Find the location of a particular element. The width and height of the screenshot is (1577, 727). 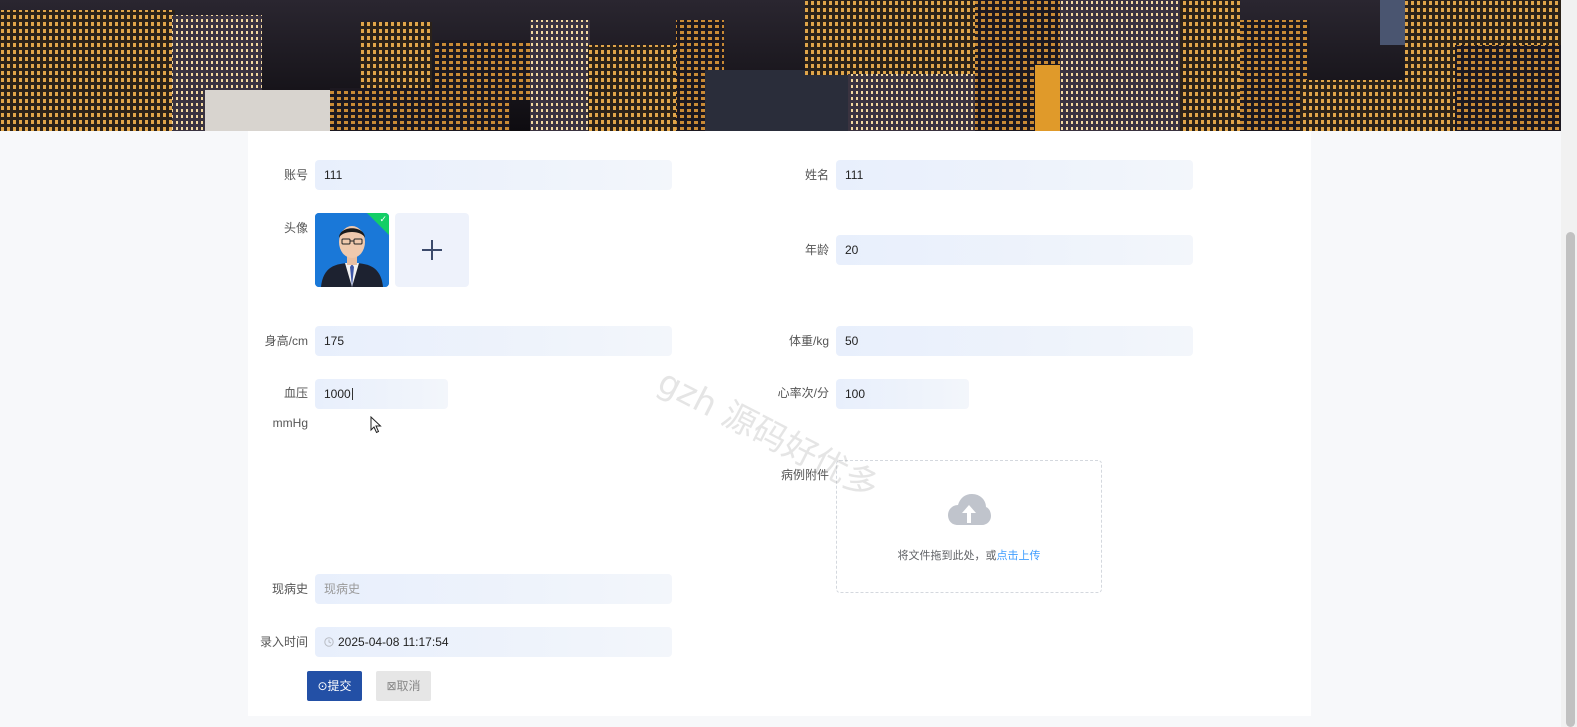

history-input: 现病史 is located at coordinates (493, 589).